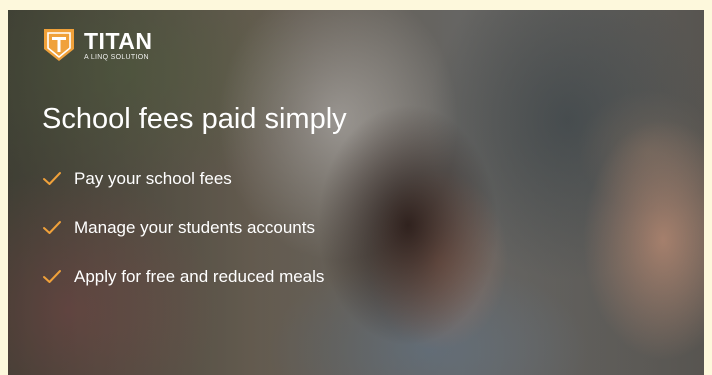 This screenshot has height=375, width=712. Describe the element at coordinates (199, 276) in the screenshot. I see `feature-label: Apply for free and reduced meals` at that location.